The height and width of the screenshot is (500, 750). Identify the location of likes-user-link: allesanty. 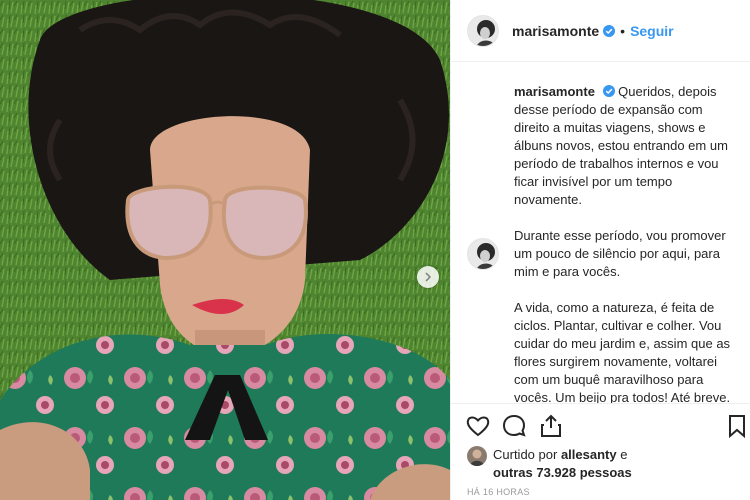
(589, 454).